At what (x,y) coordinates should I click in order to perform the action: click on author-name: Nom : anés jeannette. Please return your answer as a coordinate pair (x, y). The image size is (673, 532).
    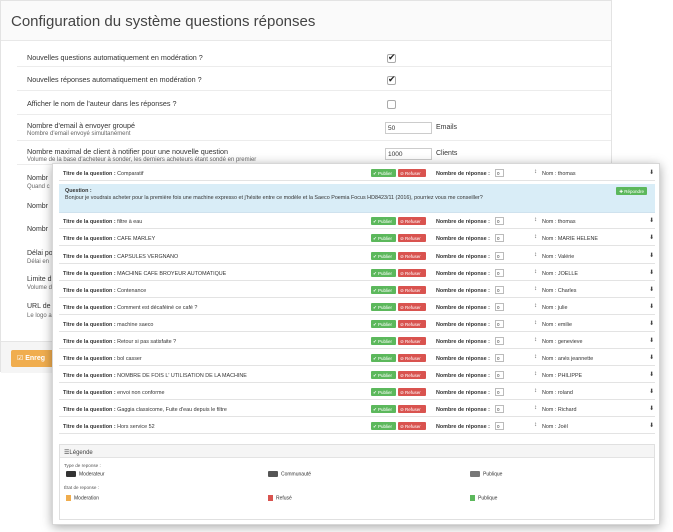
    Looking at the image, I should click on (568, 359).